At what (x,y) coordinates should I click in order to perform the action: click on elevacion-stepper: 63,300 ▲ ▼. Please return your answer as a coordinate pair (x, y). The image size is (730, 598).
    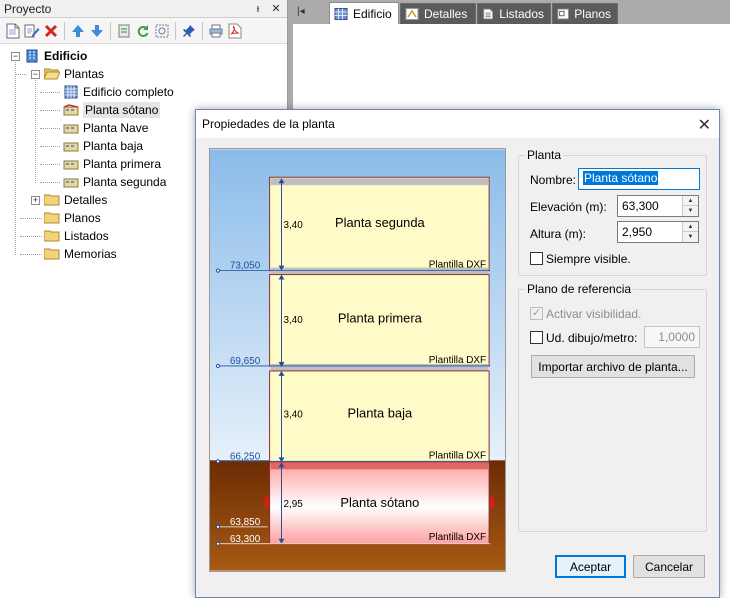
    Looking at the image, I should click on (658, 206).